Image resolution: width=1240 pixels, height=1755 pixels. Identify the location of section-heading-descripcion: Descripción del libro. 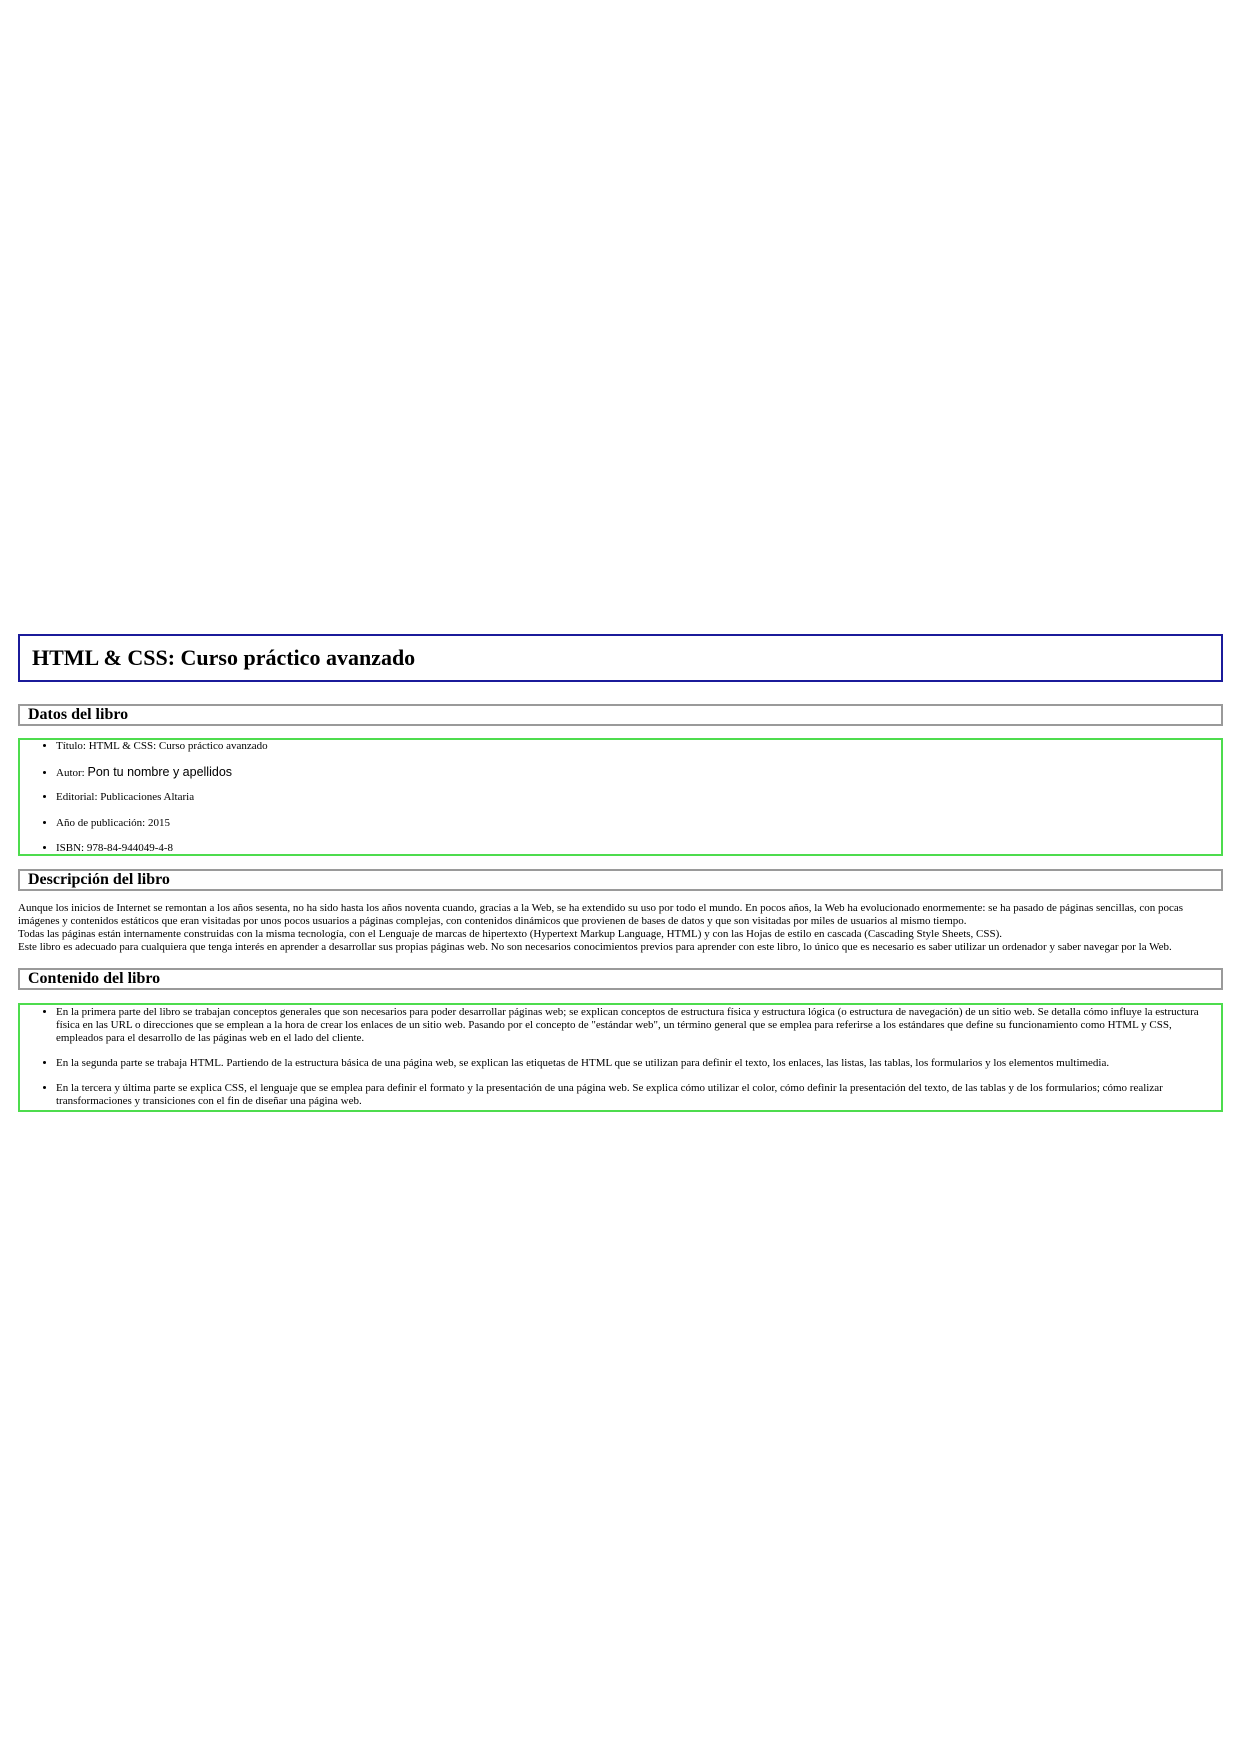
(620, 880).